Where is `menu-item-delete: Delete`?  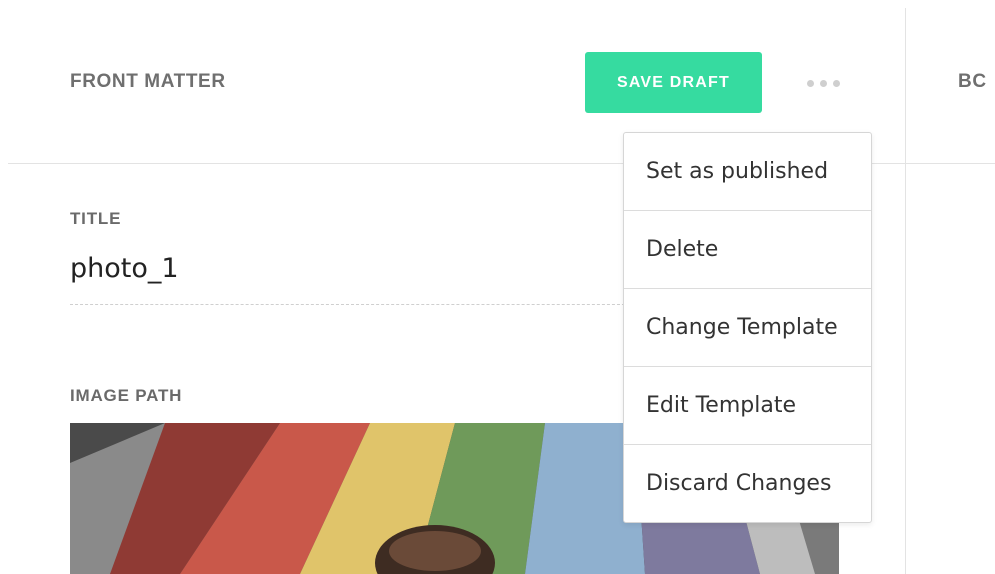 menu-item-delete: Delete is located at coordinates (747, 250).